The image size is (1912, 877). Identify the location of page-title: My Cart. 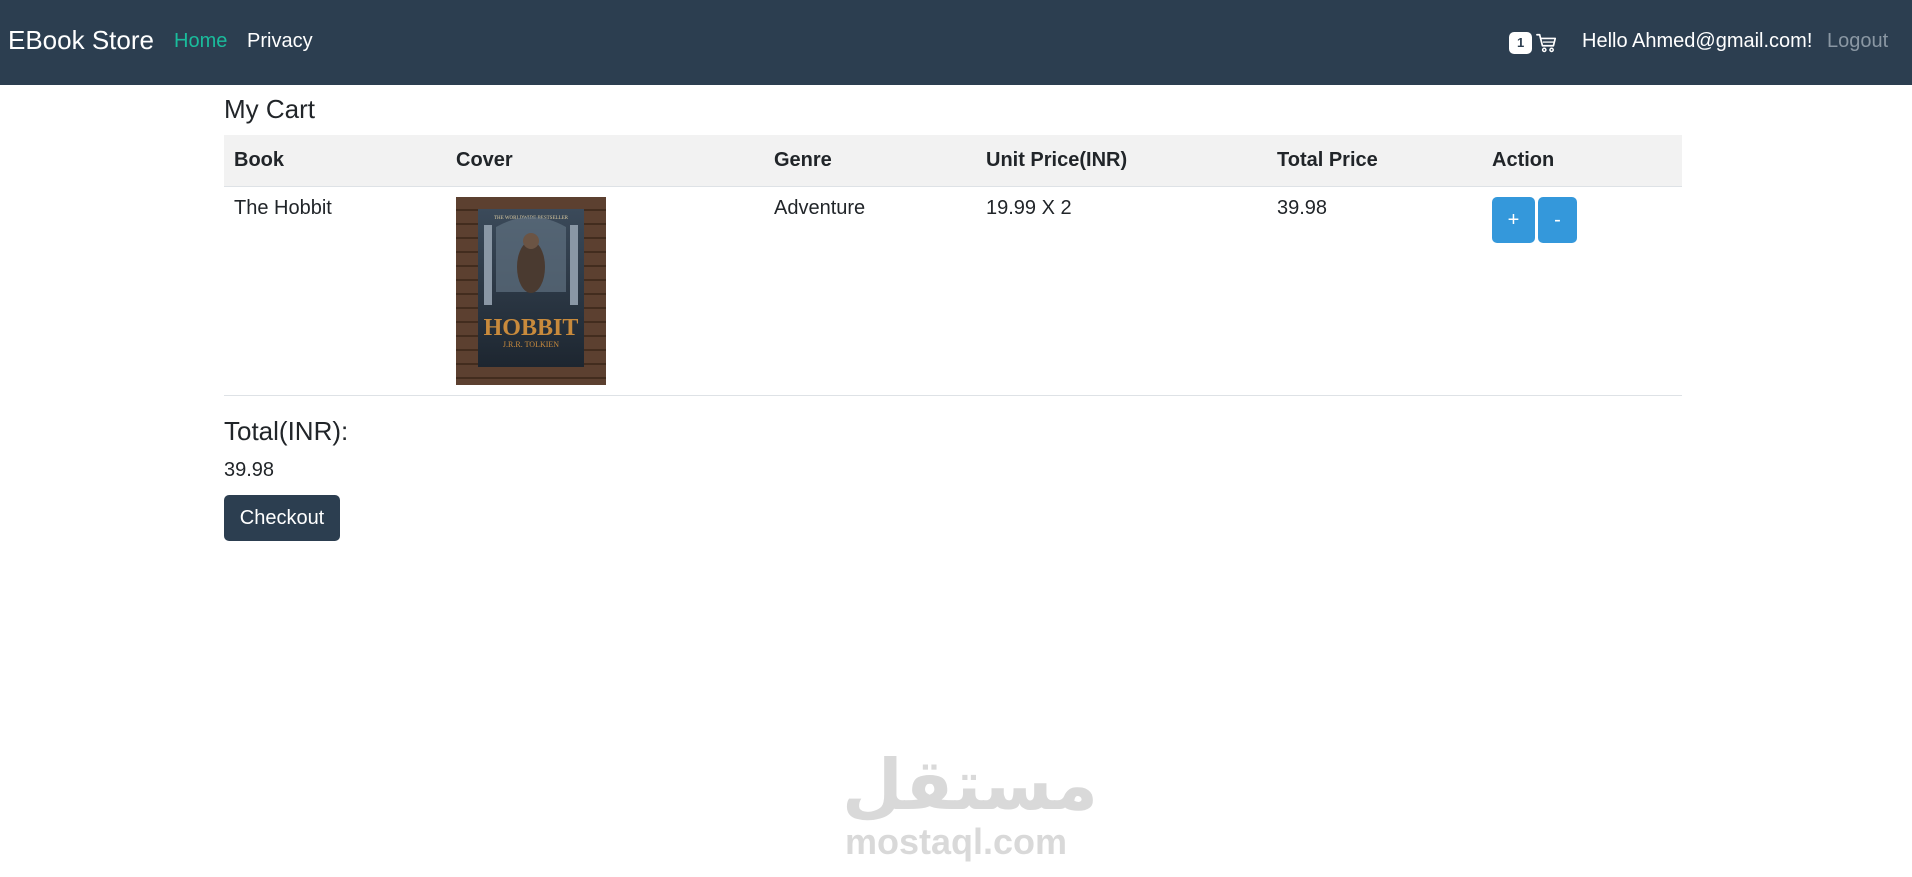
(269, 109).